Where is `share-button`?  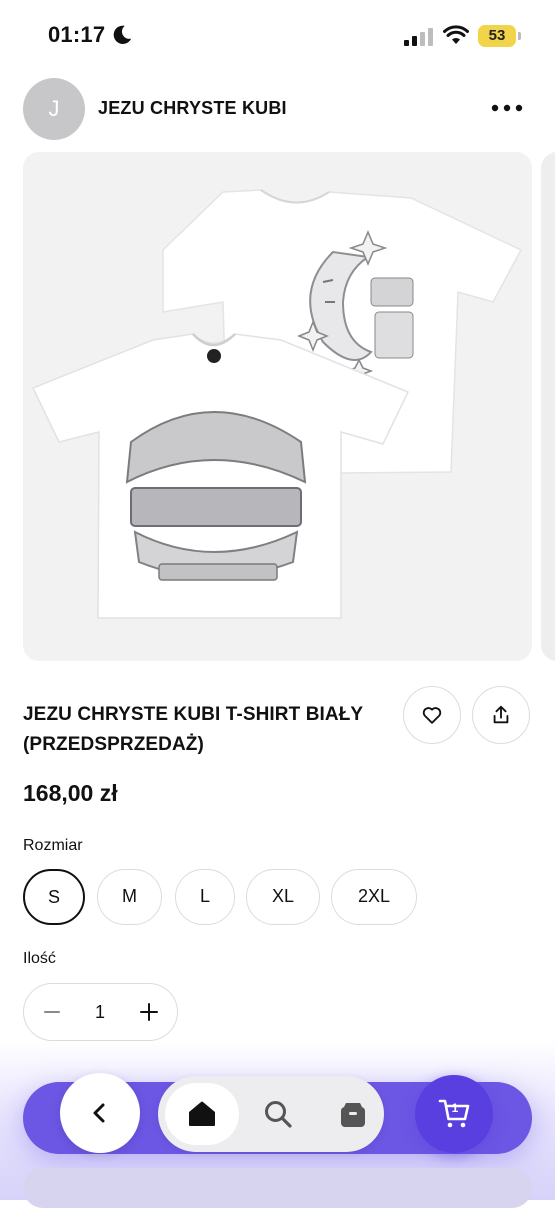 share-button is located at coordinates (501, 715).